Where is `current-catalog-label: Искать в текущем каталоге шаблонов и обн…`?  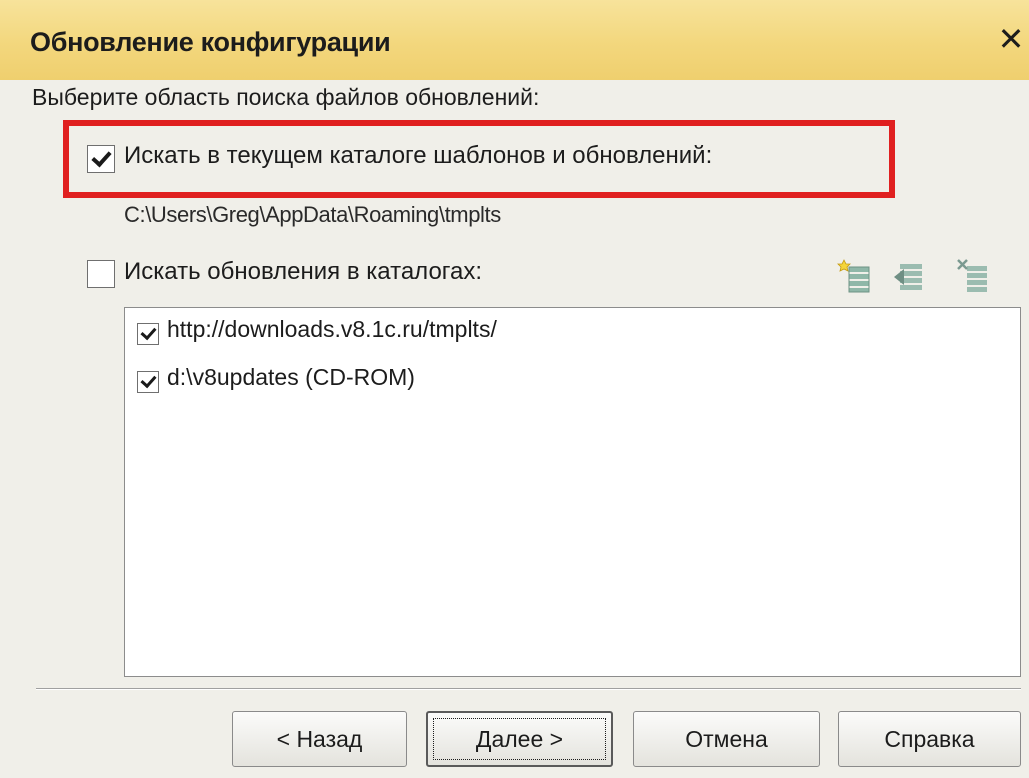
current-catalog-label: Искать в текущем каталоге шаблонов и обн… is located at coordinates (418, 156).